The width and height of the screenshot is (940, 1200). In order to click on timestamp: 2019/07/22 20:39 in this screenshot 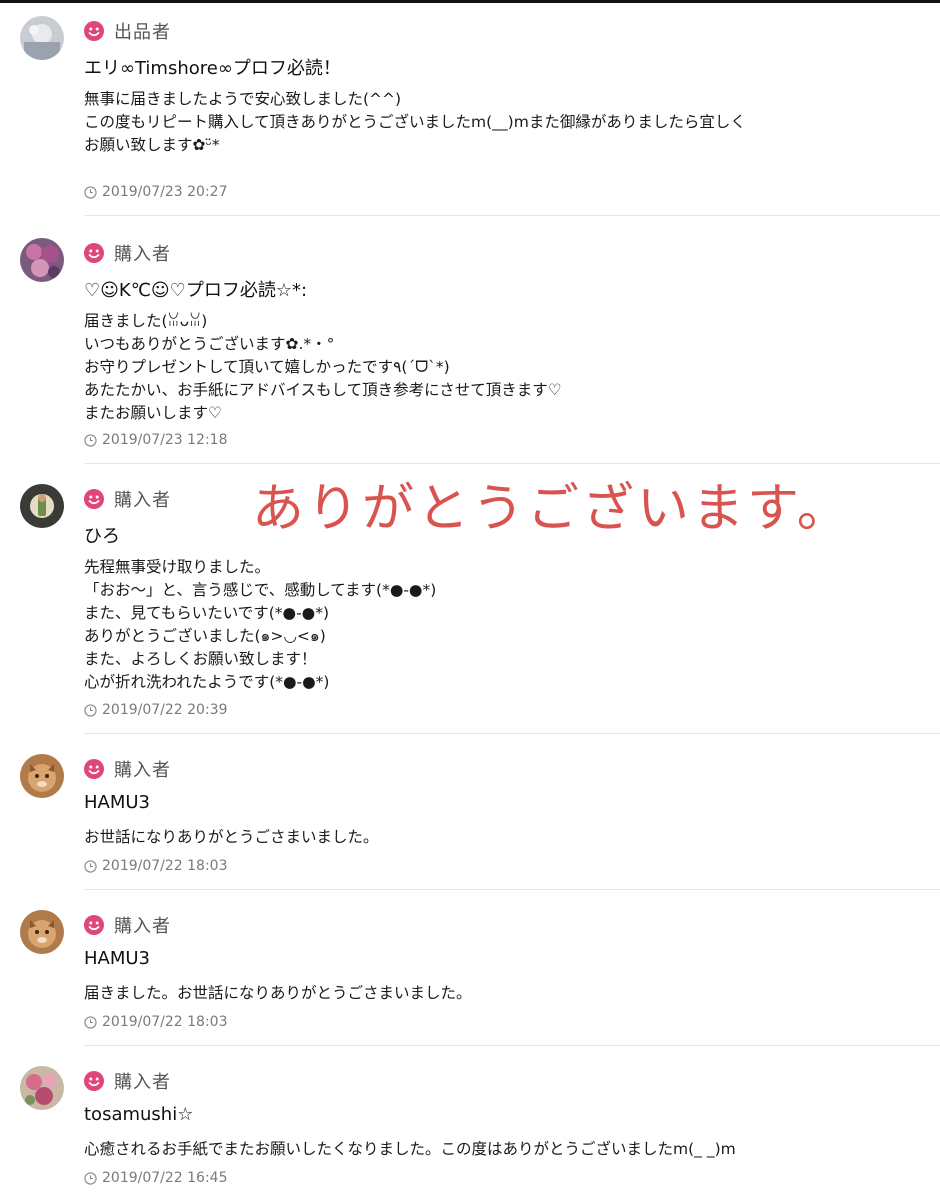, I will do `click(156, 710)`.